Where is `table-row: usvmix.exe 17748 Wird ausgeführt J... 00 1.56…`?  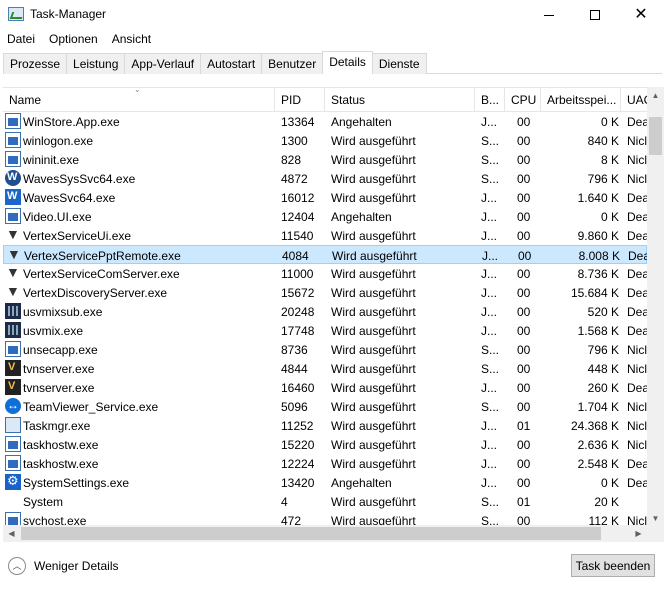
table-row: usvmix.exe 17748 Wird ausgeführt J... 00 1.56… is located at coordinates (325, 330).